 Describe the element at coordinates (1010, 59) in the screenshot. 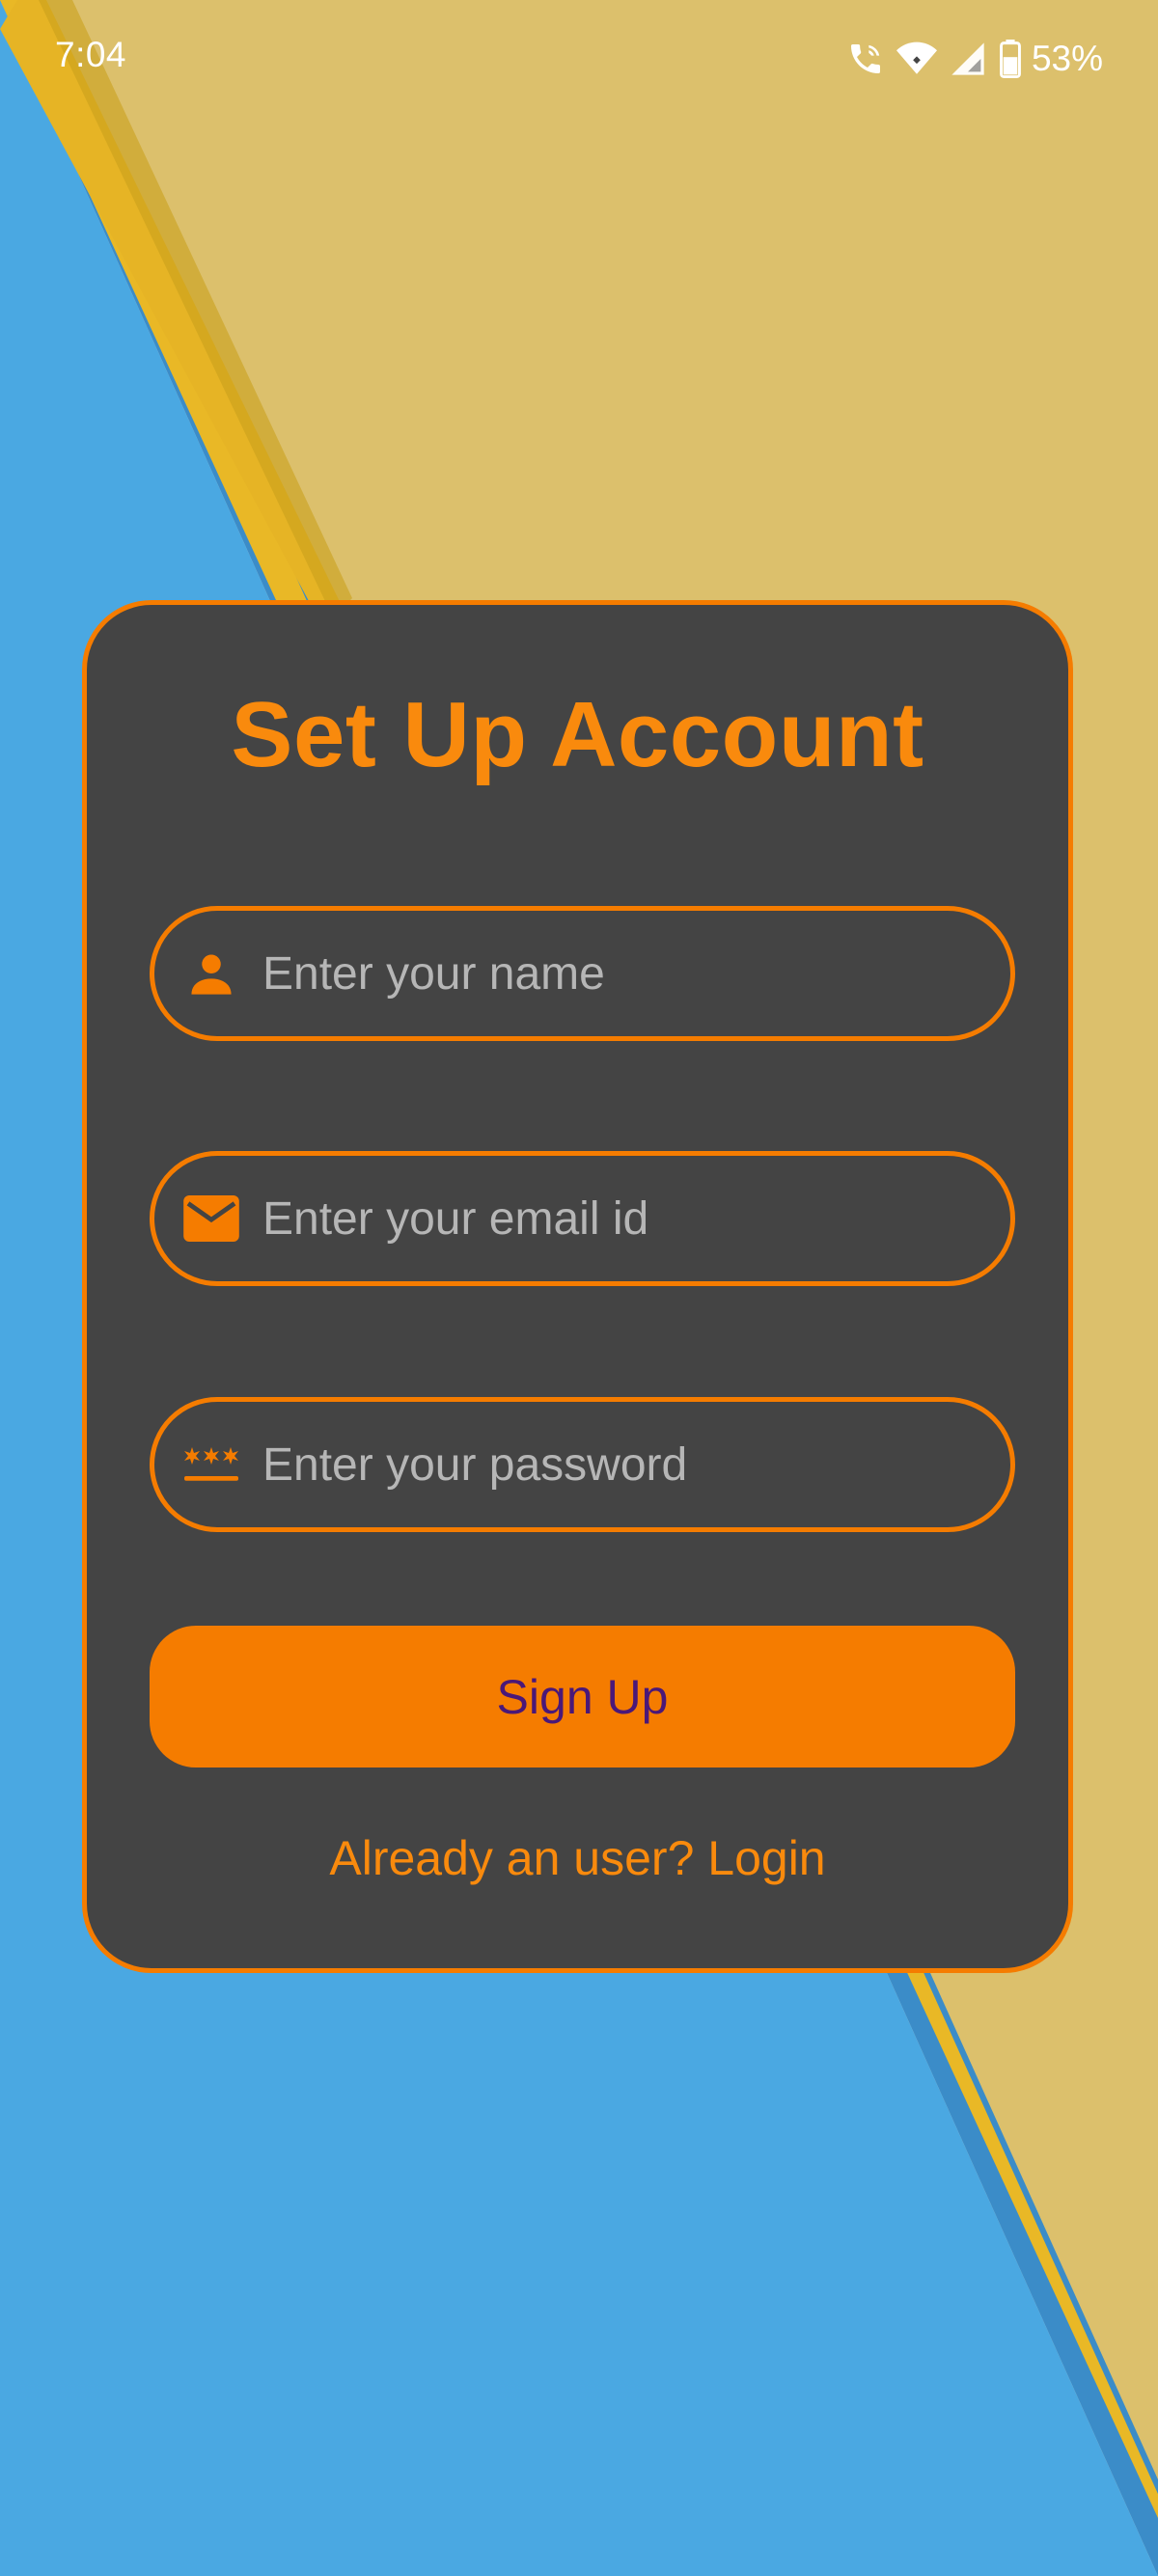

I see `battery-icon` at that location.